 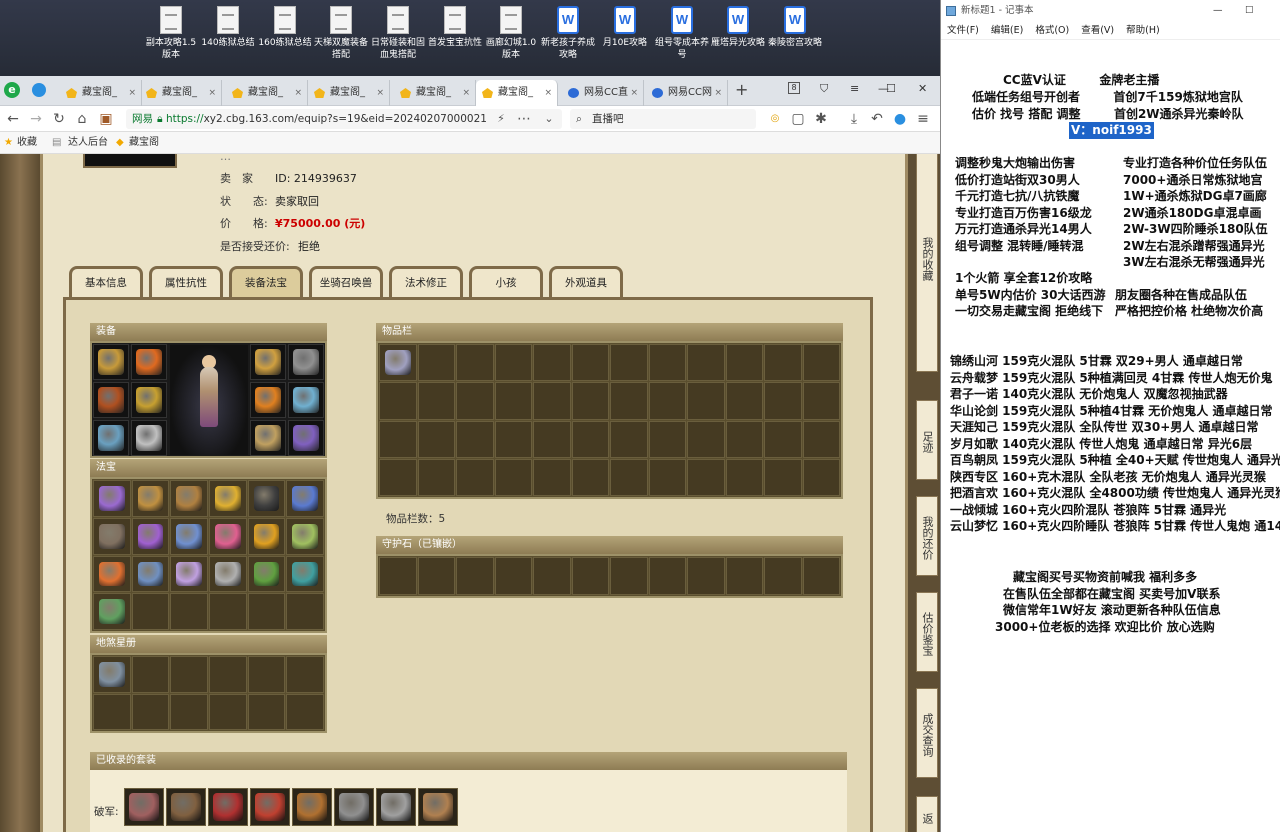 What do you see at coordinates (586, 282) in the screenshot?
I see `game-tab: 外观道具` at bounding box center [586, 282].